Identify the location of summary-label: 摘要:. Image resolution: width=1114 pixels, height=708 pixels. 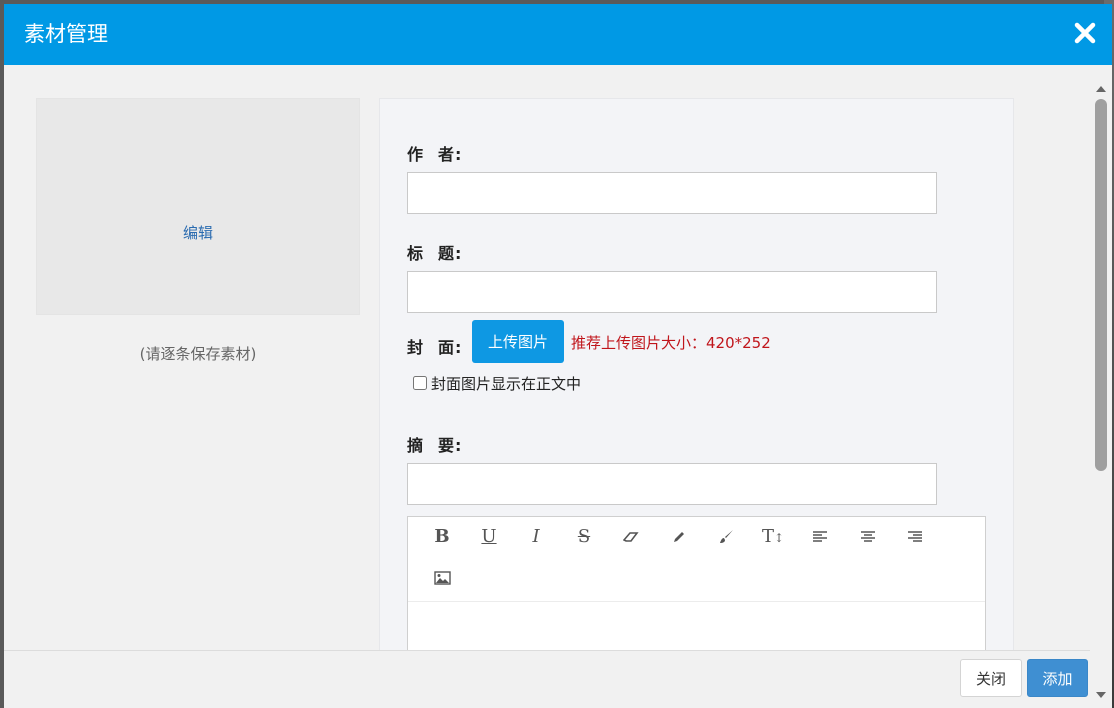
(435, 445).